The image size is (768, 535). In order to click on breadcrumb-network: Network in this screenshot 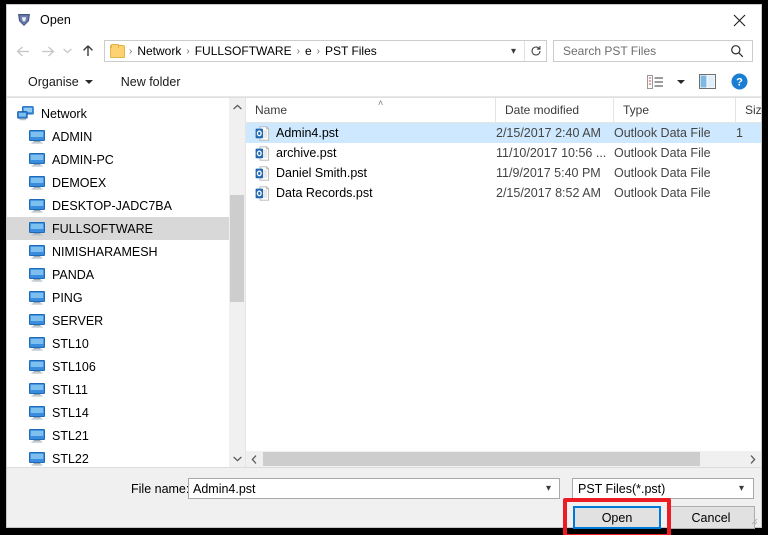, I will do `click(159, 51)`.